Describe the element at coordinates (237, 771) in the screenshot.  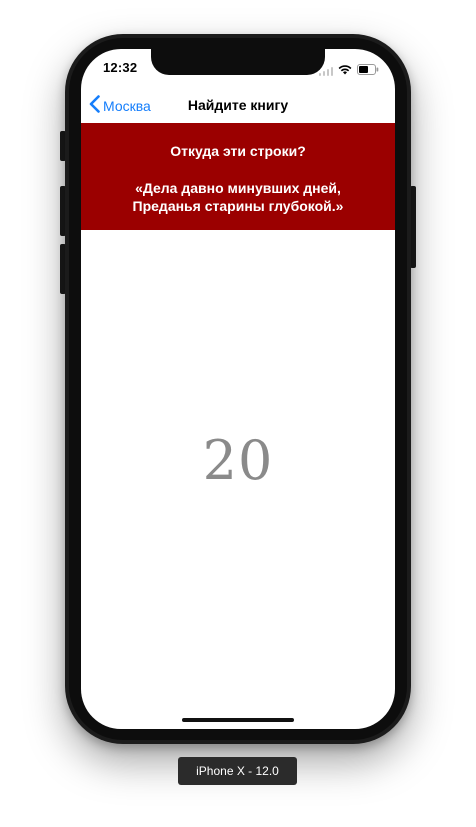
I see `device-label: iPhone X - 12.0` at that location.